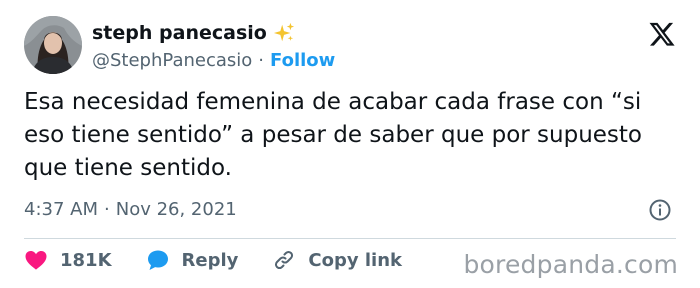 The width and height of the screenshot is (700, 288). What do you see at coordinates (179, 33) in the screenshot?
I see `author-display-name: steph panecasio` at bounding box center [179, 33].